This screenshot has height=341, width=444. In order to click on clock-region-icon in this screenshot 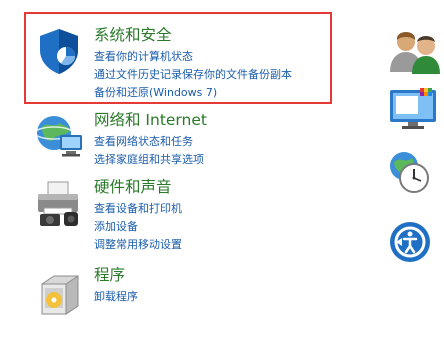, I will do `click(415, 172)`.